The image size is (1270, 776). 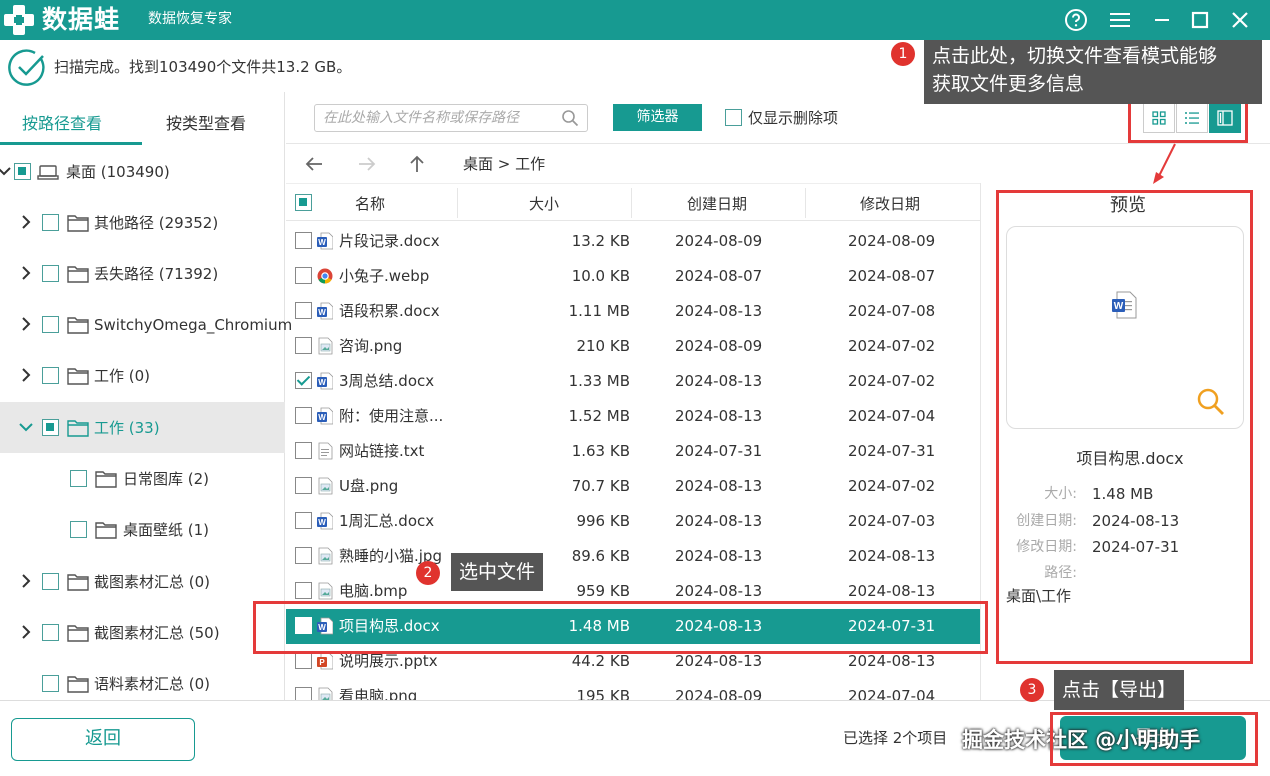 What do you see at coordinates (599, 311) in the screenshot?
I see `file-size: 1.11 MB` at bounding box center [599, 311].